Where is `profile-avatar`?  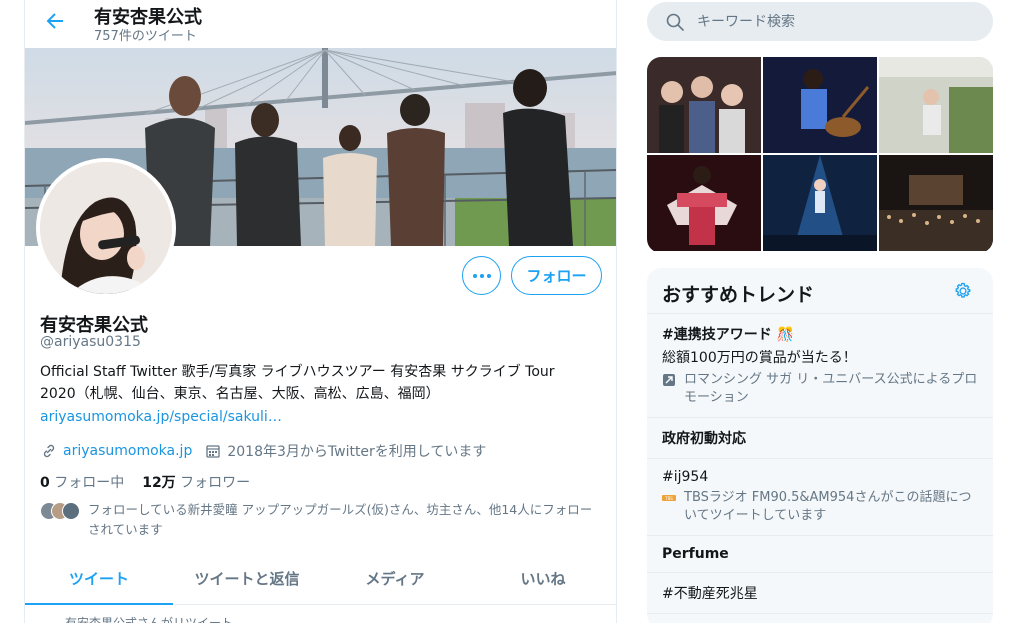
profile-avatar is located at coordinates (106, 228).